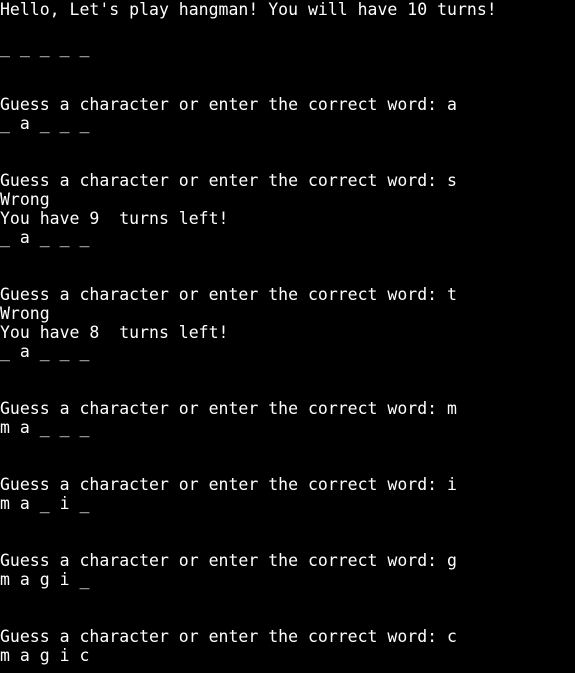  Describe the element at coordinates (45, 655) in the screenshot. I see `word-progress-line: m a g i c` at that location.